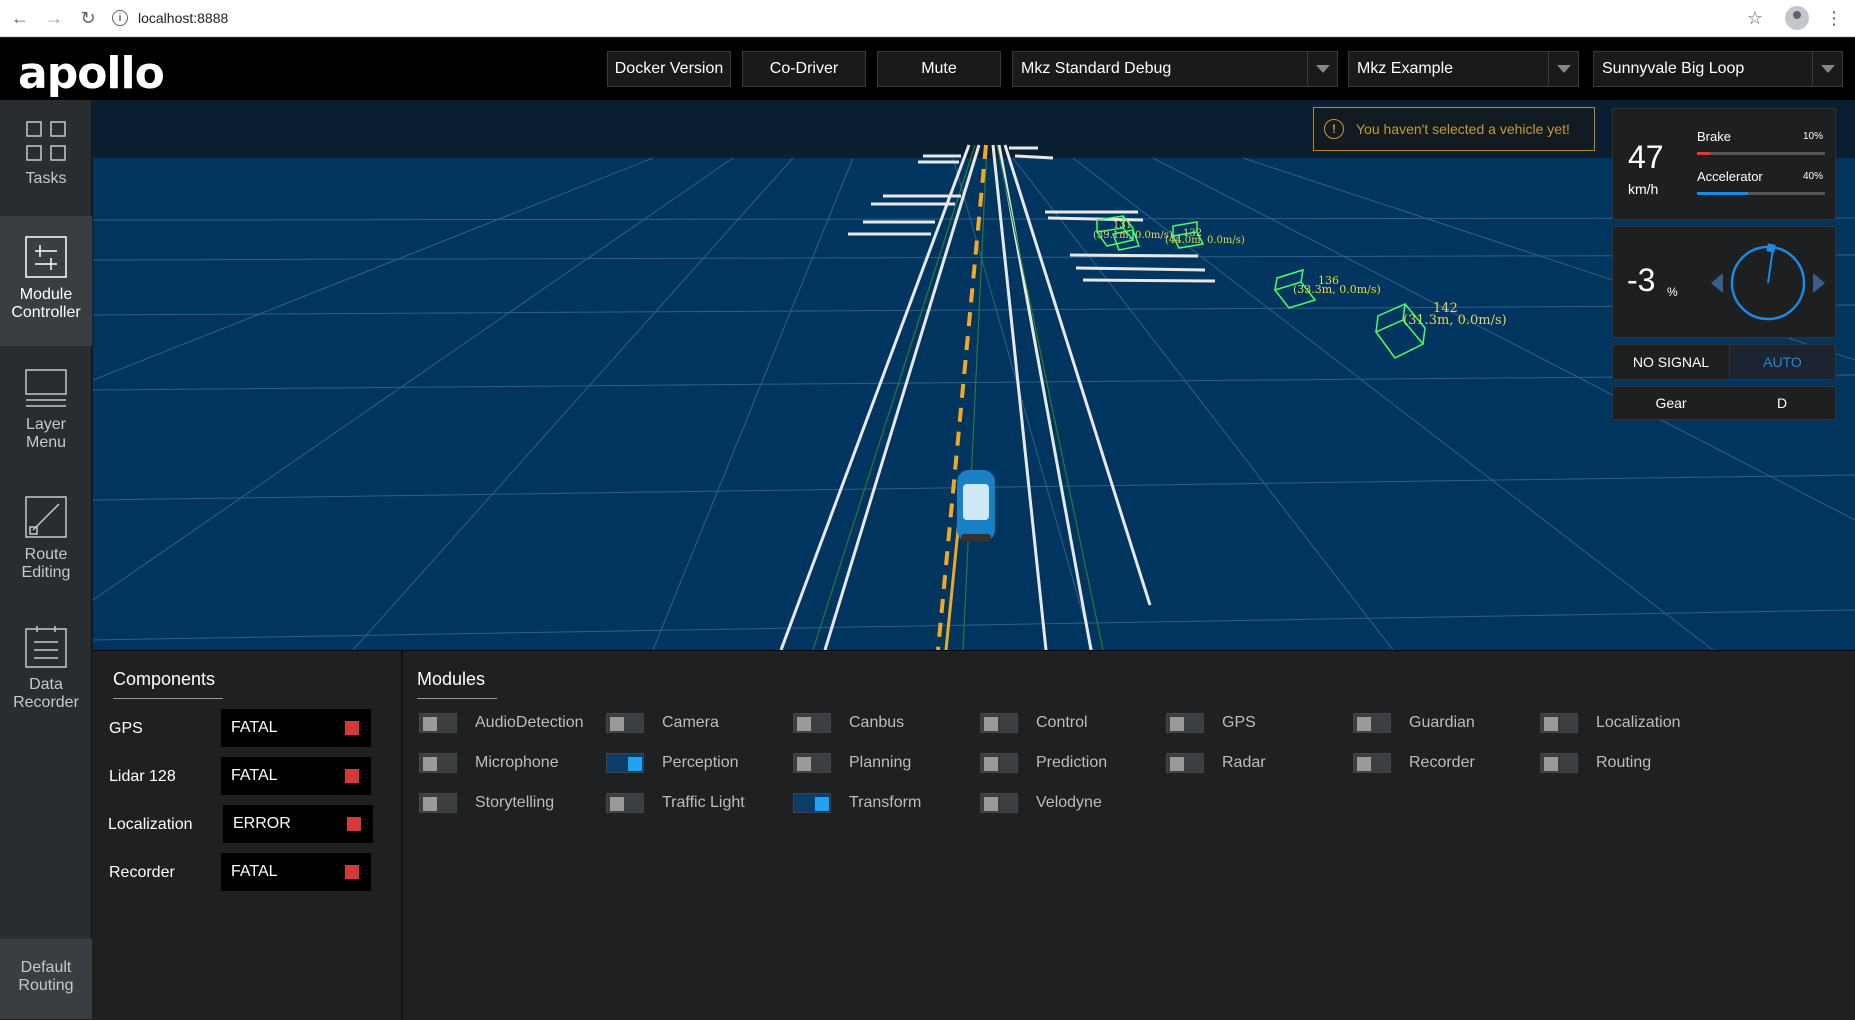 This screenshot has width=1855, height=1020. What do you see at coordinates (1133, 235) in the screenshot?
I see `obstacle-info-label: (39.1m, 0.0m/s)` at bounding box center [1133, 235].